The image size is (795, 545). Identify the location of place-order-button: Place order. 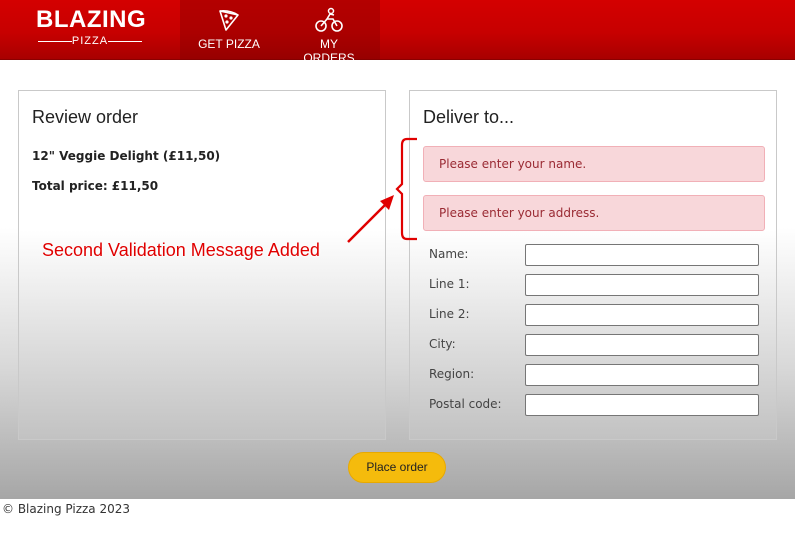
(397, 467).